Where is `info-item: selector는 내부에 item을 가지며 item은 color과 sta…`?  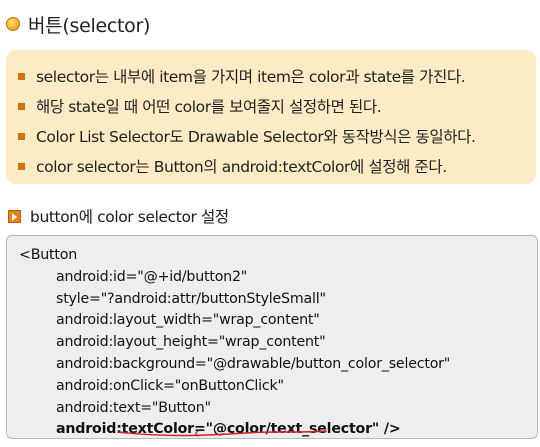 info-item: selector는 내부에 item을 가지며 item은 color과 sta… is located at coordinates (277, 76).